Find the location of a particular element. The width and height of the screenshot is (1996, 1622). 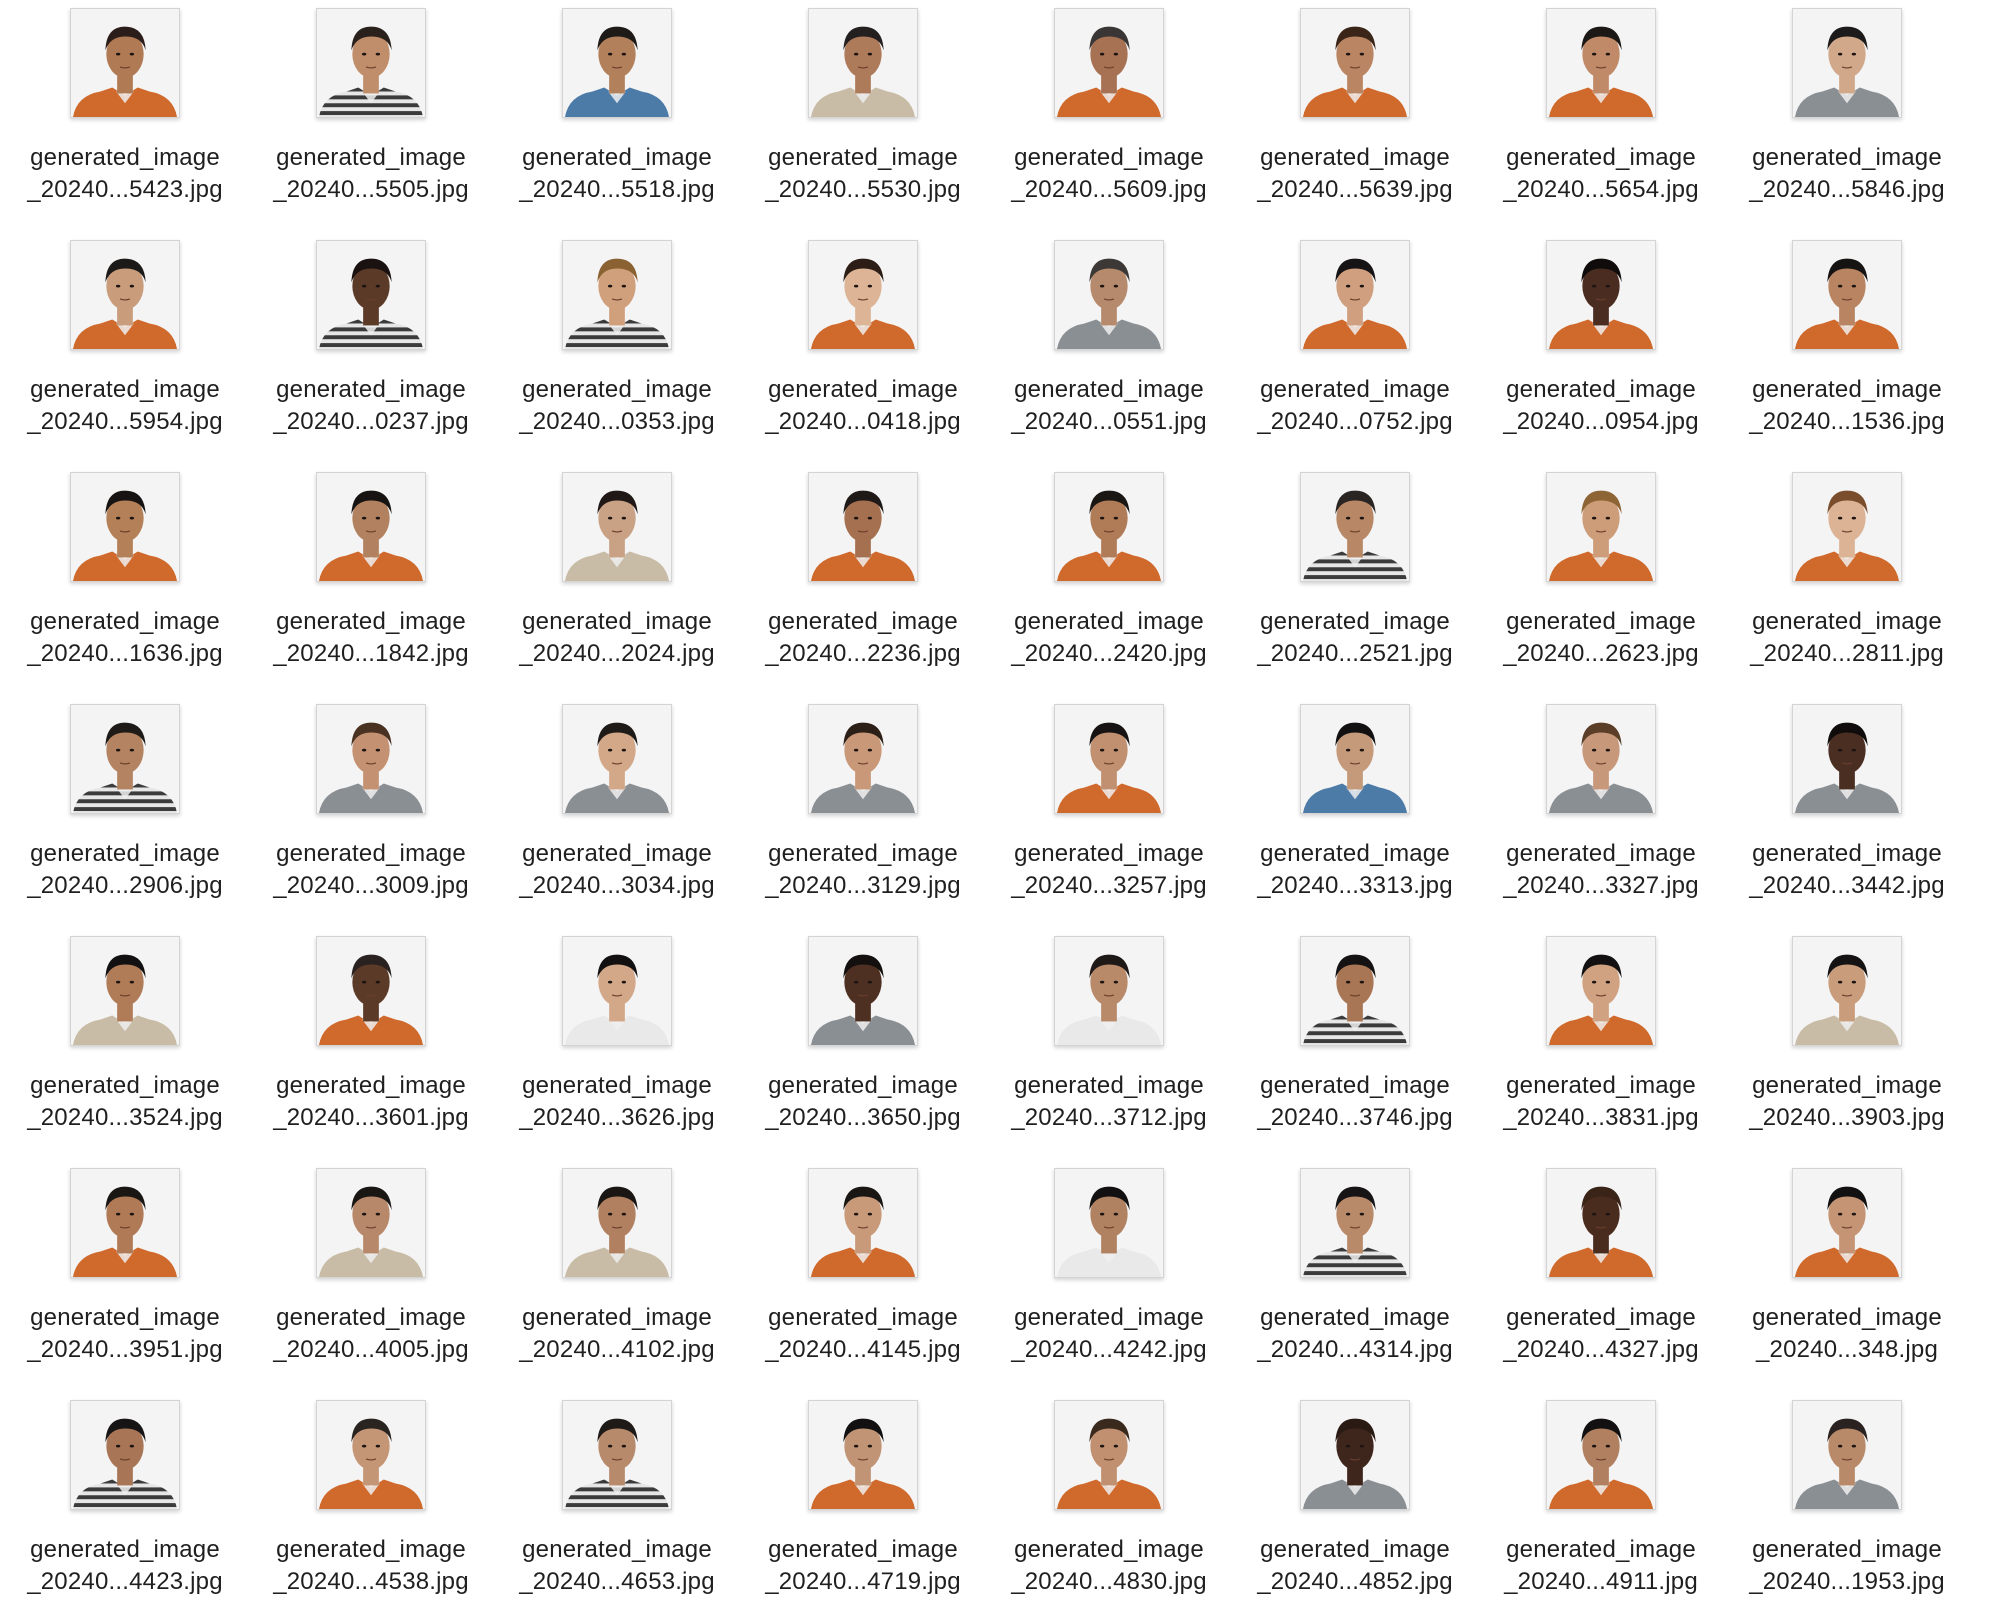

file-item: generated_image _20240...4719.jpg is located at coordinates (863, 1507).